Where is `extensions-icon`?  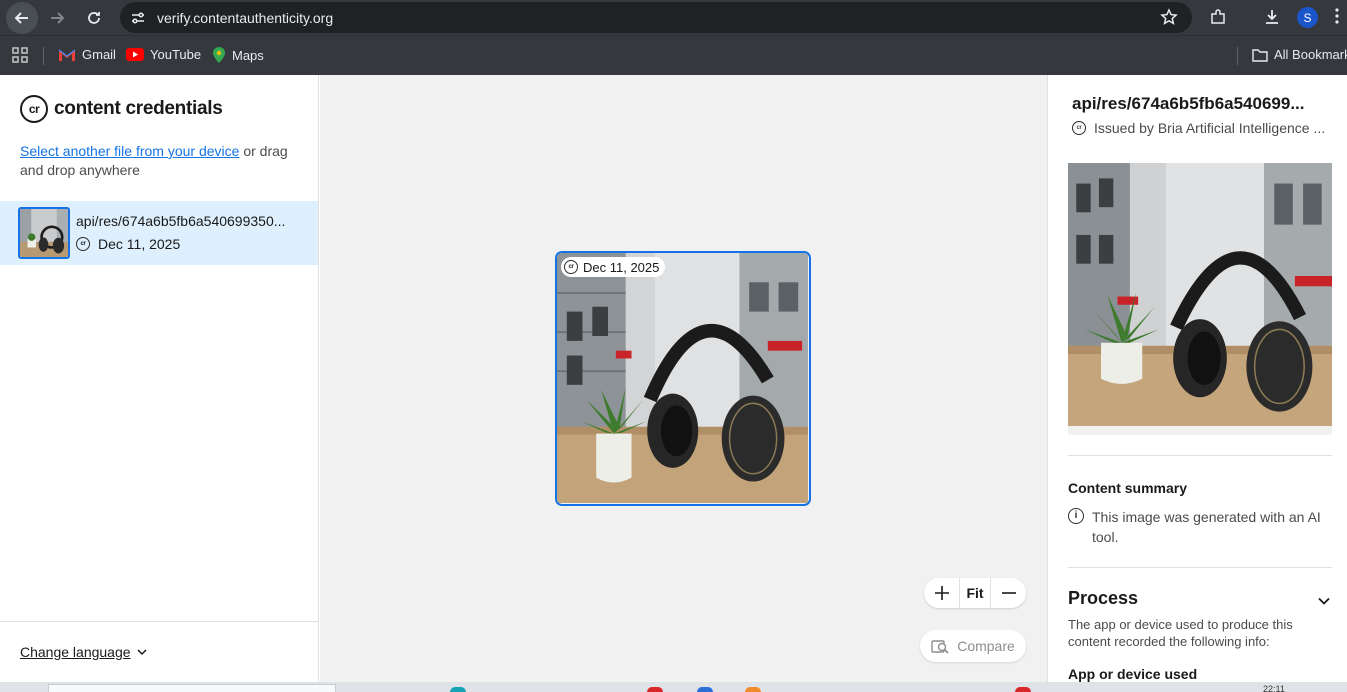 extensions-icon is located at coordinates (1218, 17).